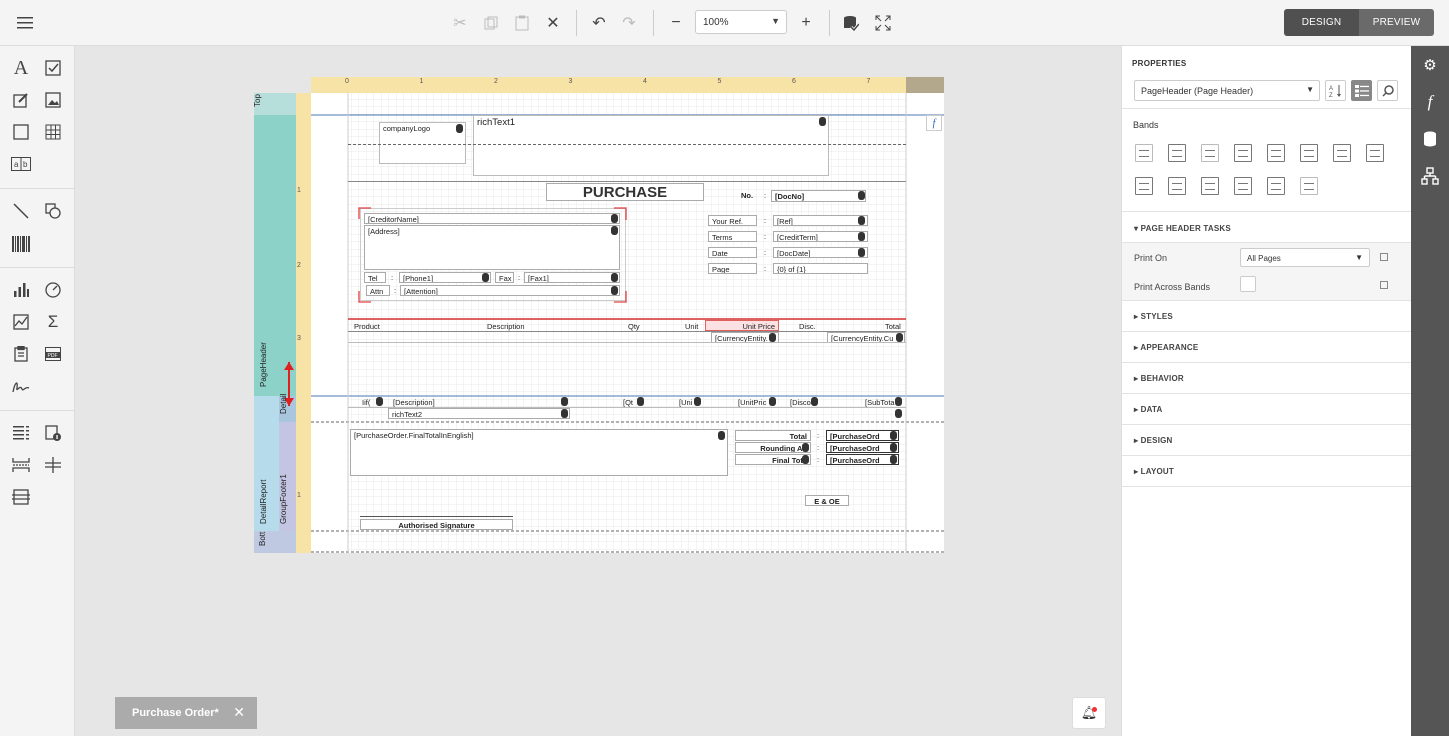 The image size is (1449, 736). I want to click on top-margin-band-icon, so click(1144, 153).